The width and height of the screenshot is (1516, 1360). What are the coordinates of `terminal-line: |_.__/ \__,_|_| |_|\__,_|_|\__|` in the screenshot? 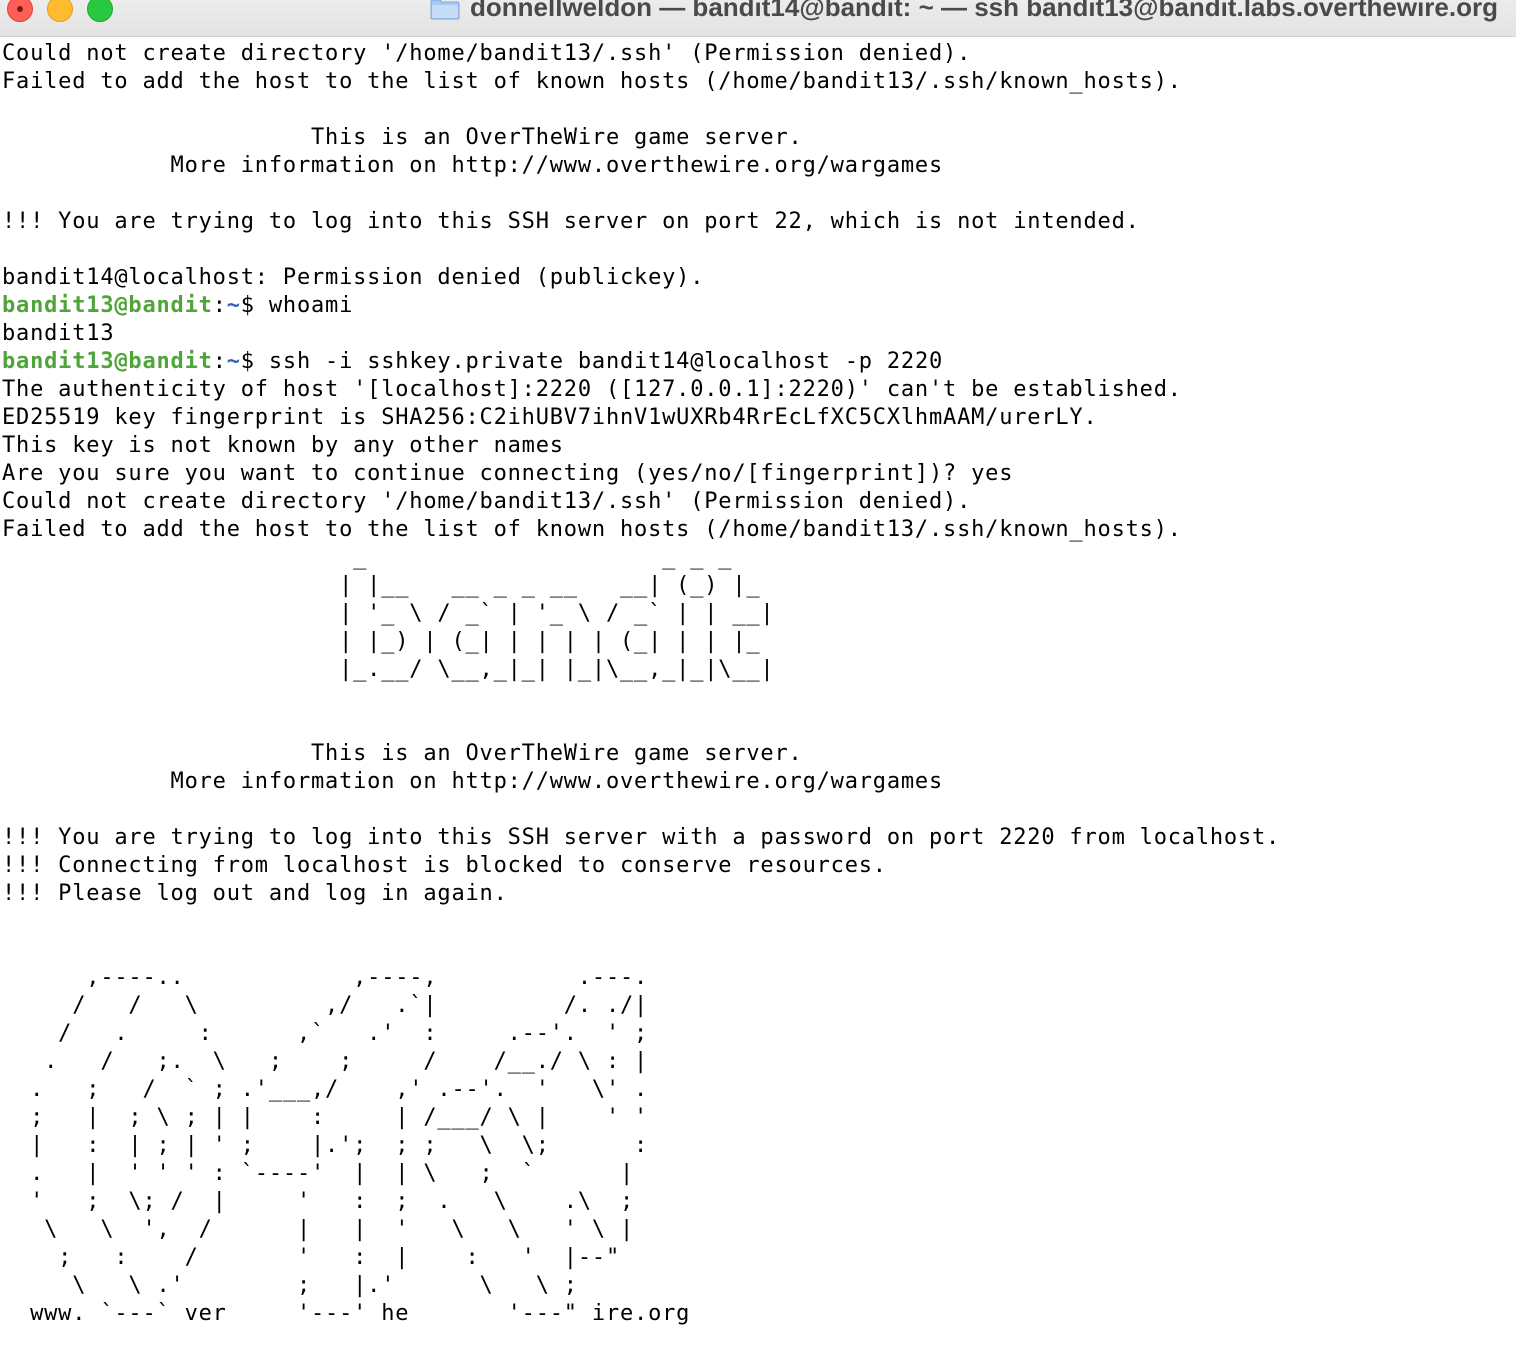 It's located at (388, 669).